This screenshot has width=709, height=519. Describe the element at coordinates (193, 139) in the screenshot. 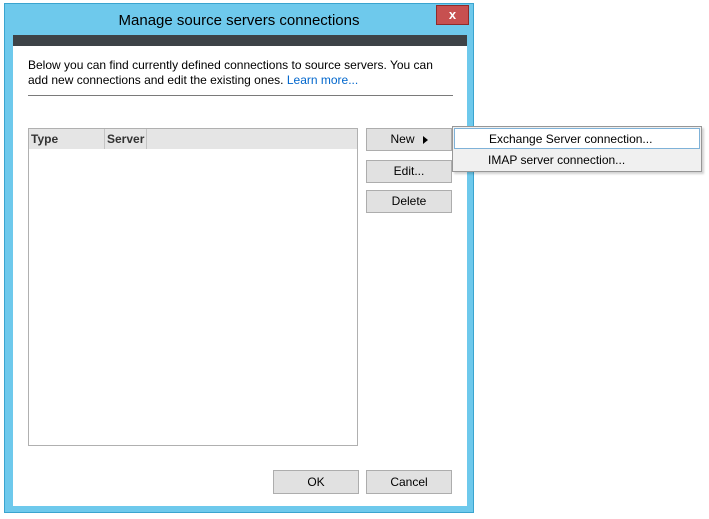

I see `list-header: Type Server` at that location.